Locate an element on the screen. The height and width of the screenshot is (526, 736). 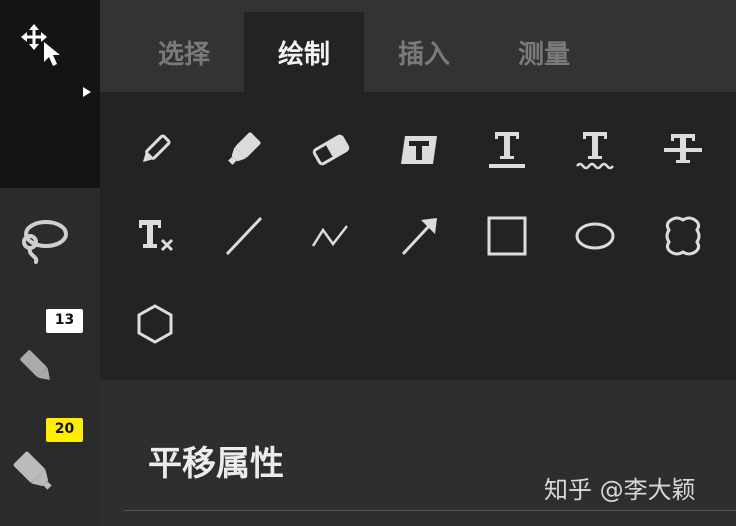
polygon-tool is located at coordinates (155, 324).